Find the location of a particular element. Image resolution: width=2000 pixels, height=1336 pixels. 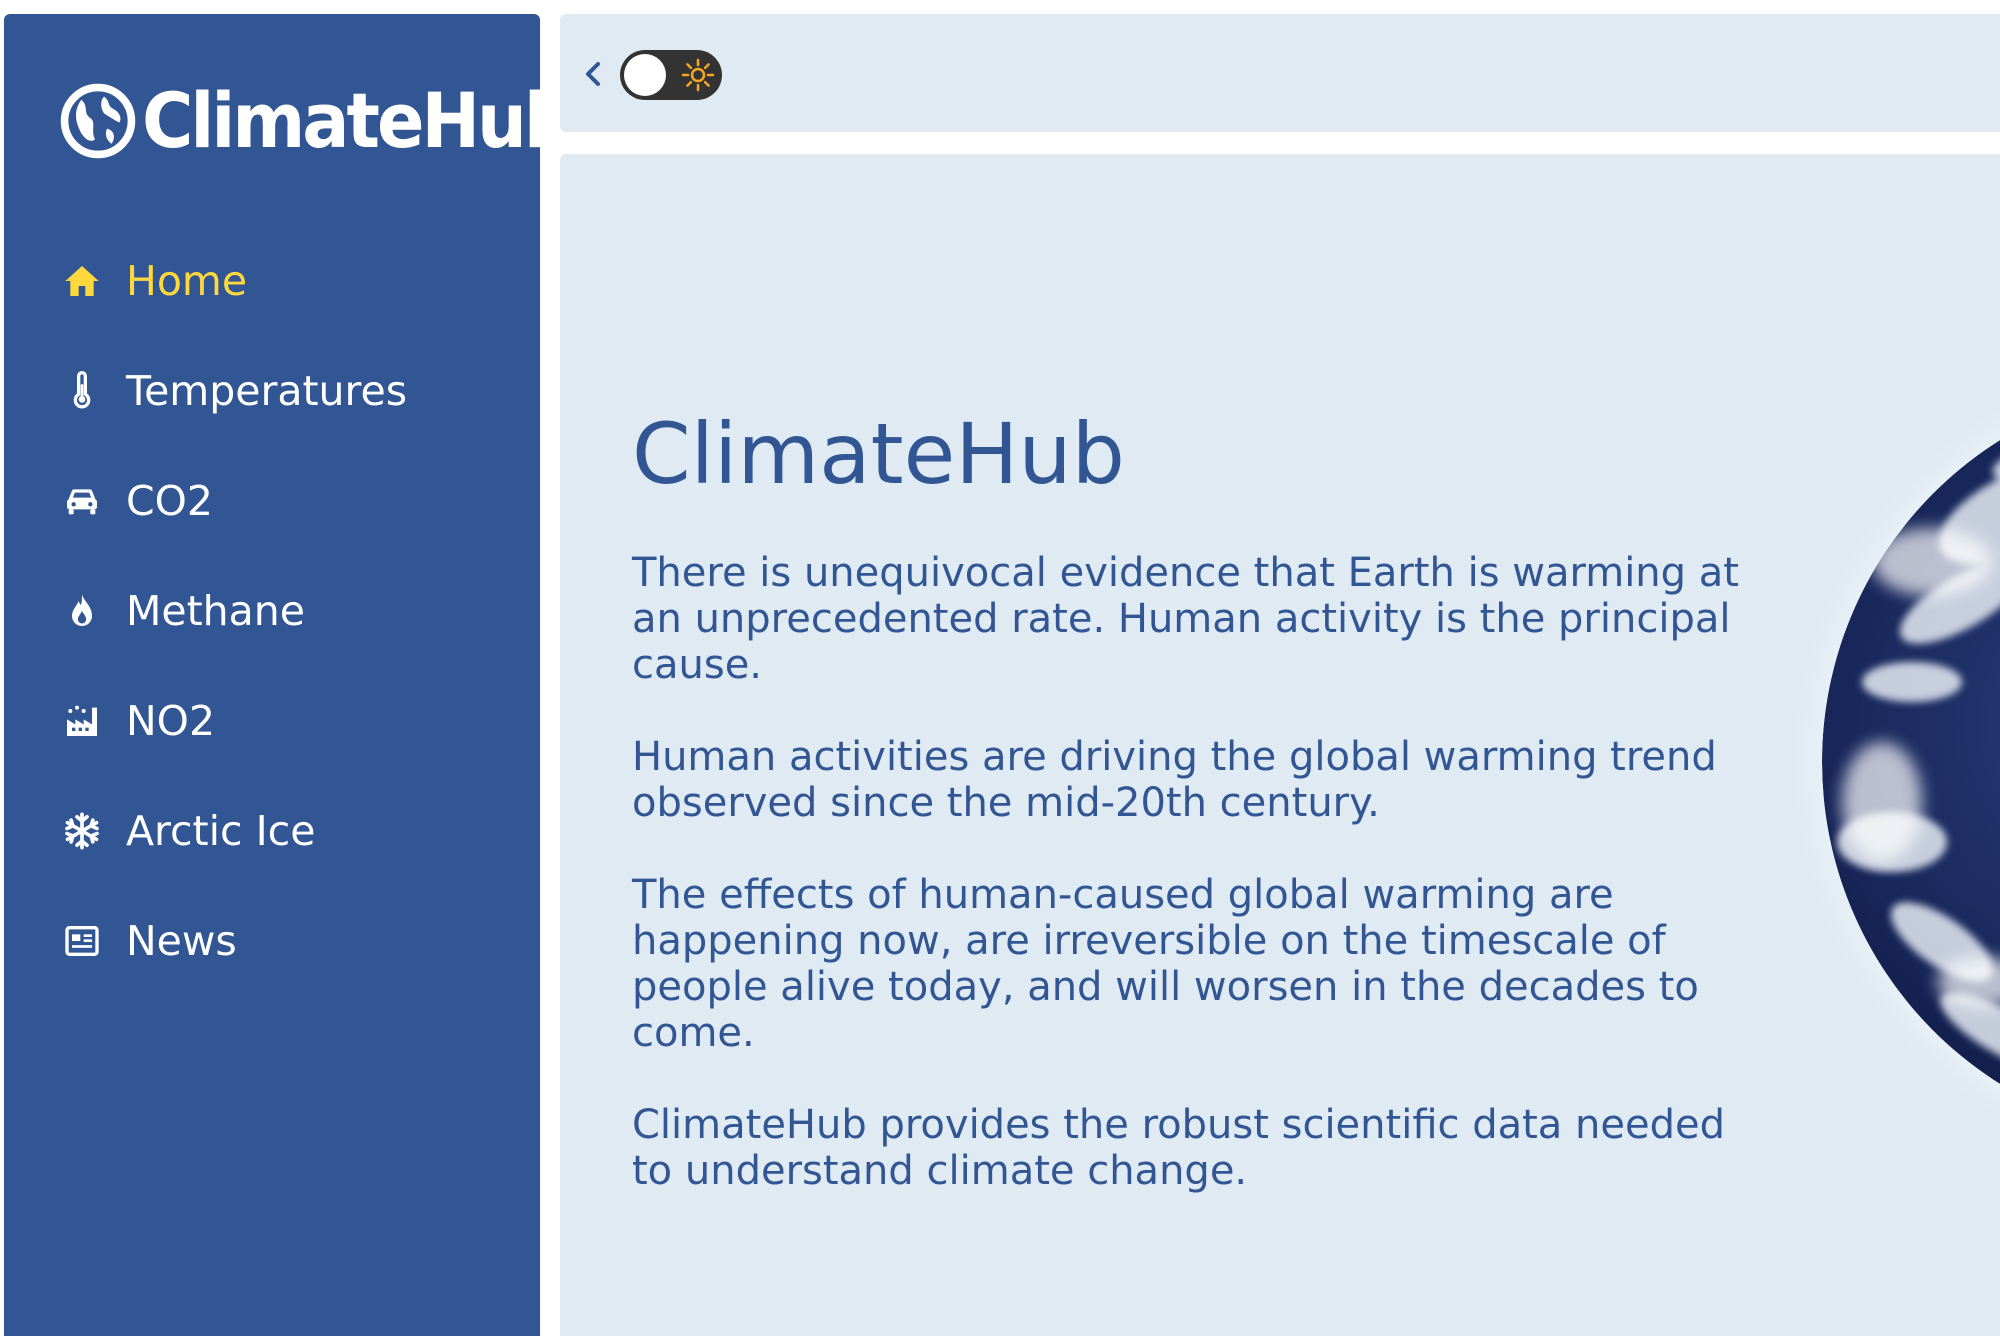

globe-icon is located at coordinates (98, 121).